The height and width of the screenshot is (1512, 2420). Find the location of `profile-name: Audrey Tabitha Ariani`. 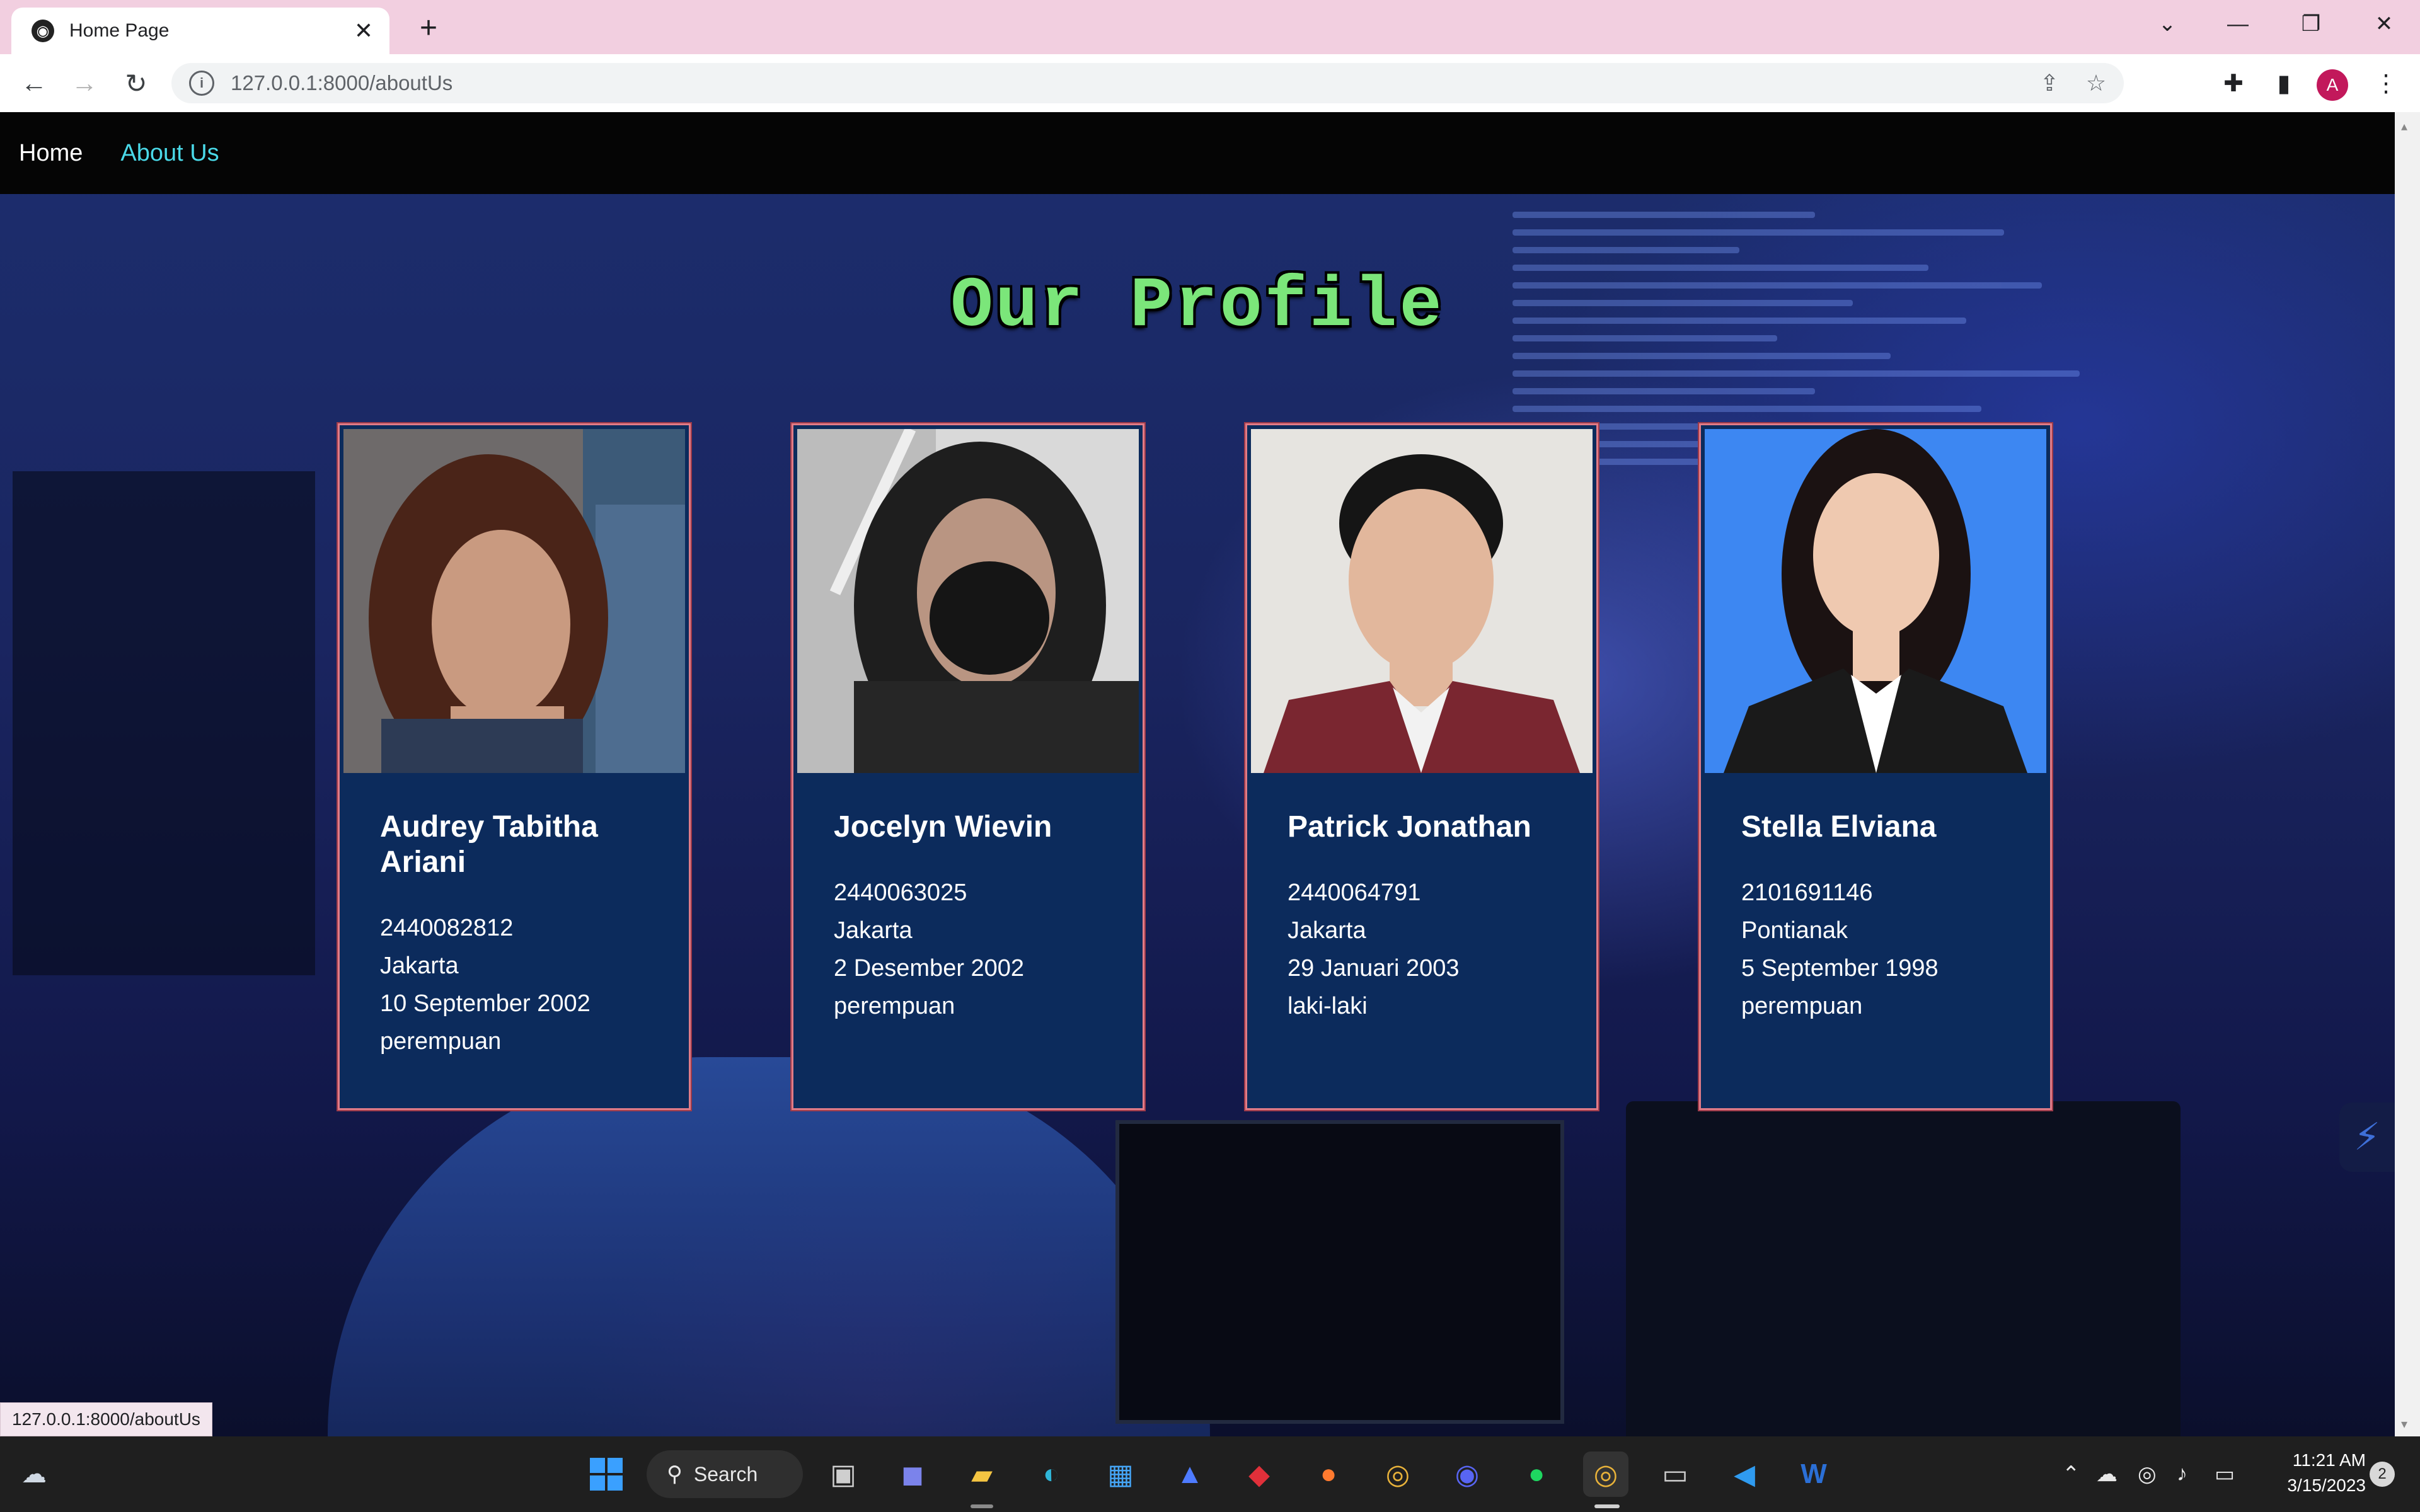

profile-name: Audrey Tabitha Ariani is located at coordinates (489, 844).